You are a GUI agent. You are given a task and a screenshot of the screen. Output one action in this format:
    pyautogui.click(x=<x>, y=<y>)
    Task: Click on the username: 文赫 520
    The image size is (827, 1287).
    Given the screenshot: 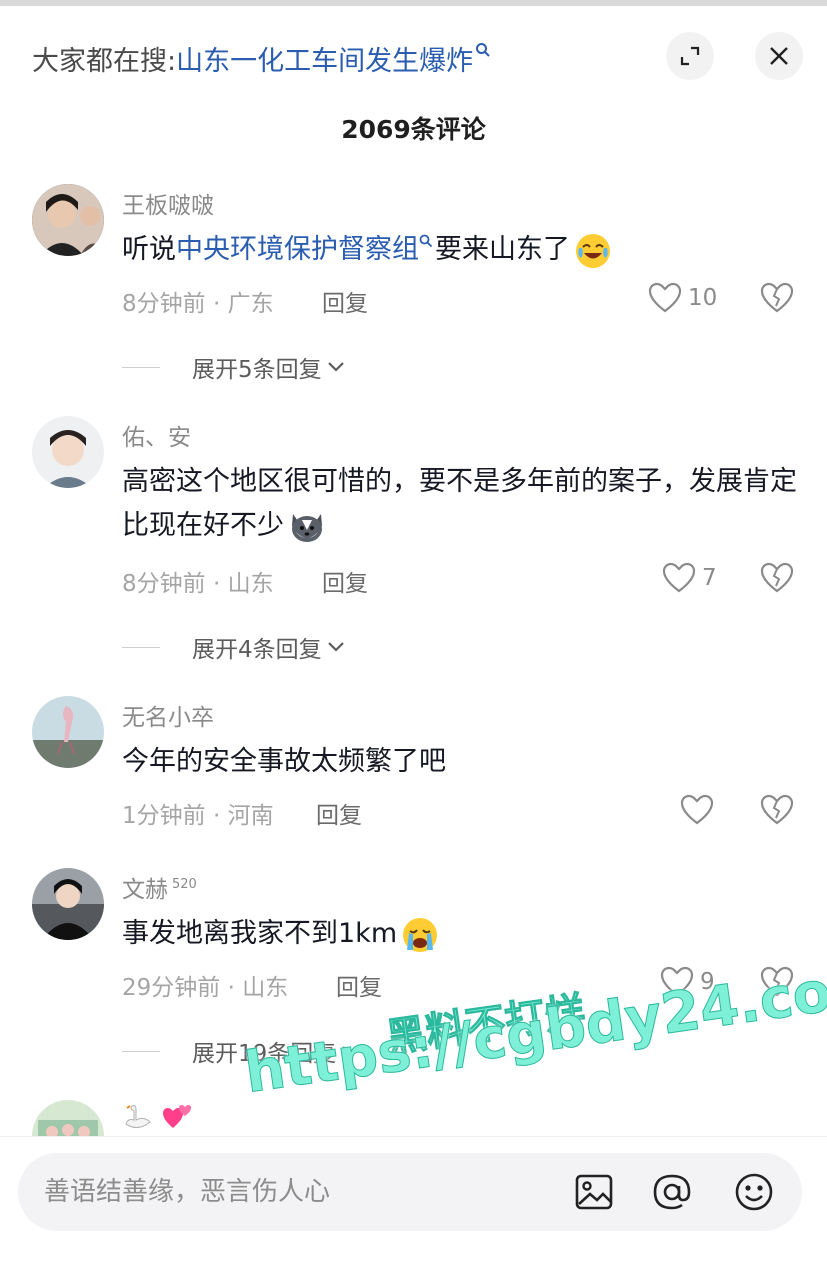 What is the action you would take?
    pyautogui.click(x=159, y=887)
    